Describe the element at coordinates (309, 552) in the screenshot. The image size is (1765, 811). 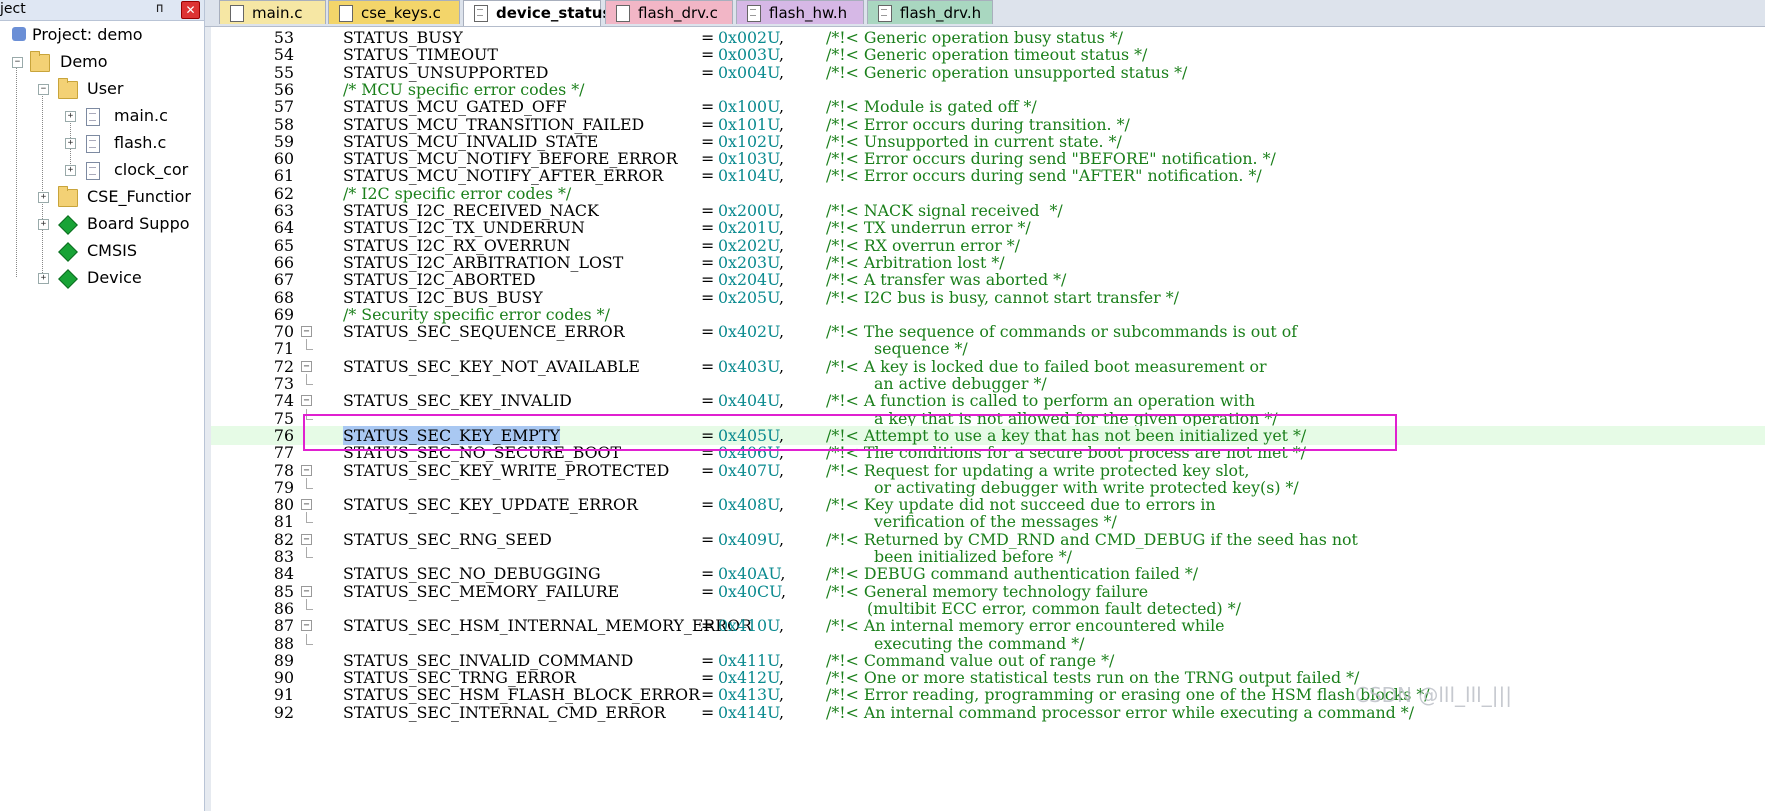
I see `fold-end-marker` at that location.